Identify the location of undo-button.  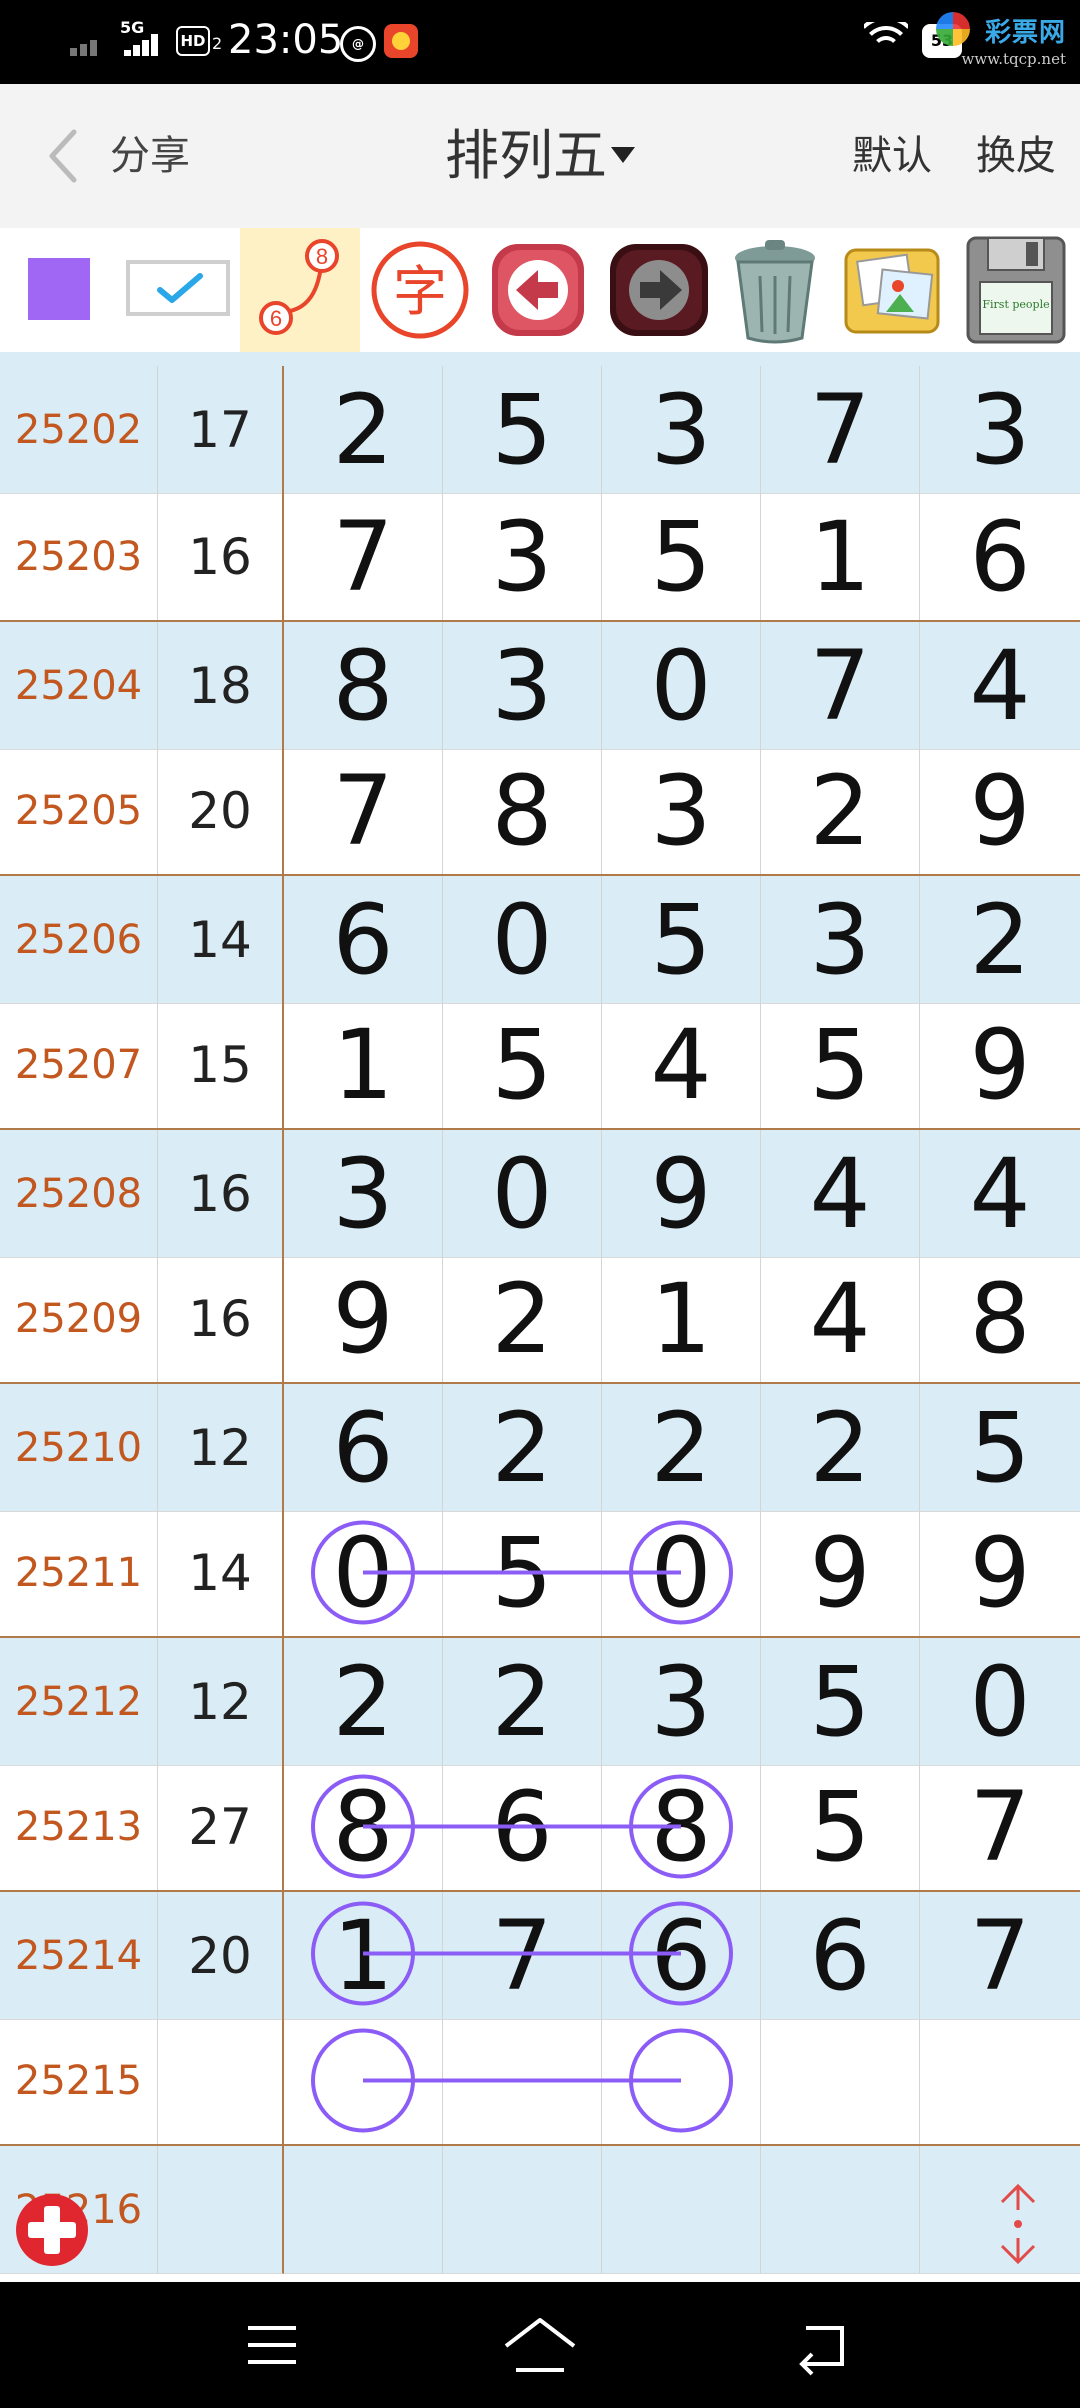
(538, 290).